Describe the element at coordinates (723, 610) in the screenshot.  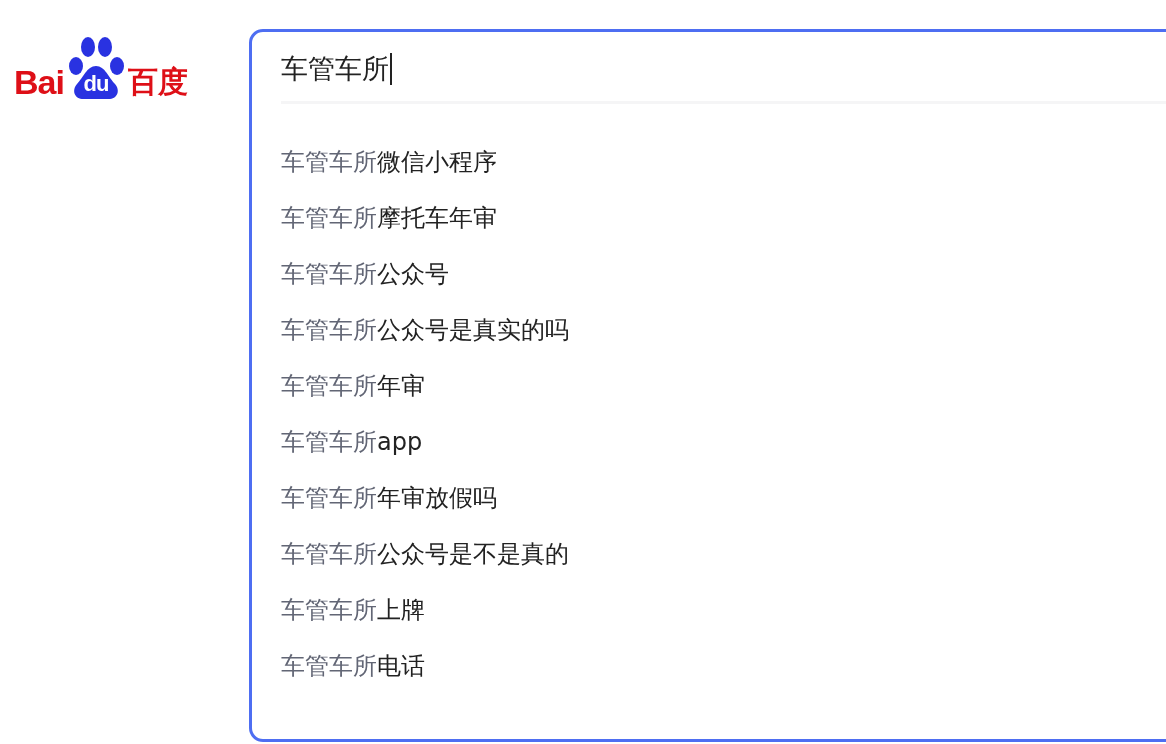
I see `suggestion-item: 车管车所上牌` at that location.